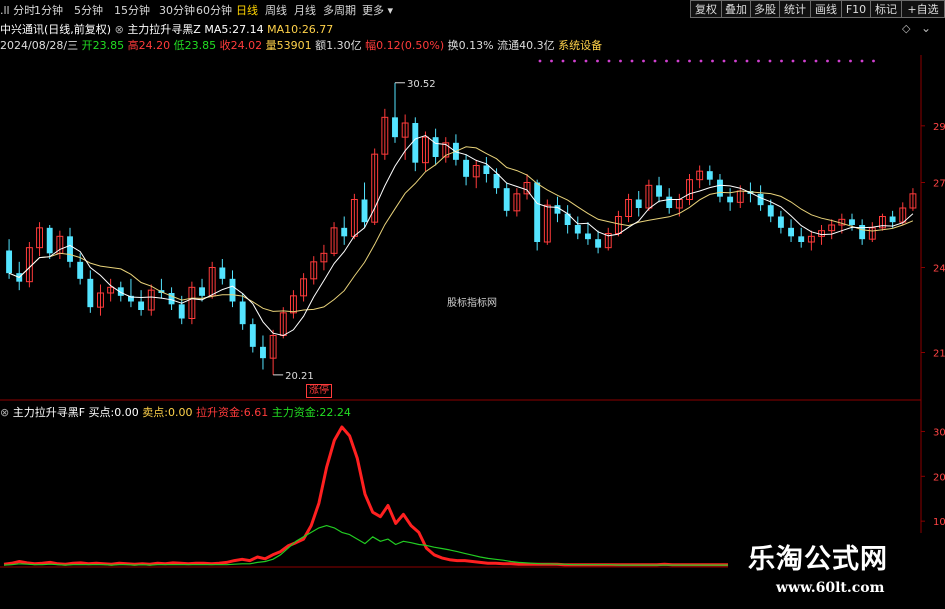 The height and width of the screenshot is (609, 945). Describe the element at coordinates (101, 412) in the screenshot. I see `buy-label: 买点:` at that location.